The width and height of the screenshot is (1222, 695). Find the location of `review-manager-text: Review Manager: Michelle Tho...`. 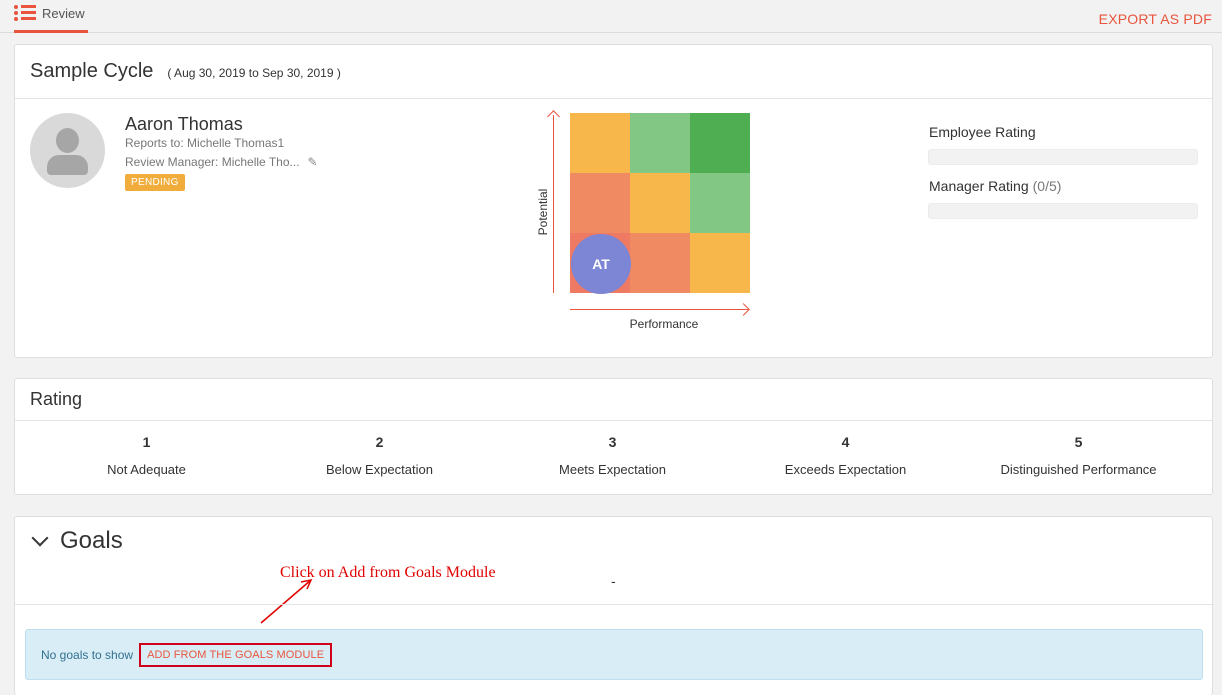

review-manager-text: Review Manager: Michelle Tho... is located at coordinates (212, 162).